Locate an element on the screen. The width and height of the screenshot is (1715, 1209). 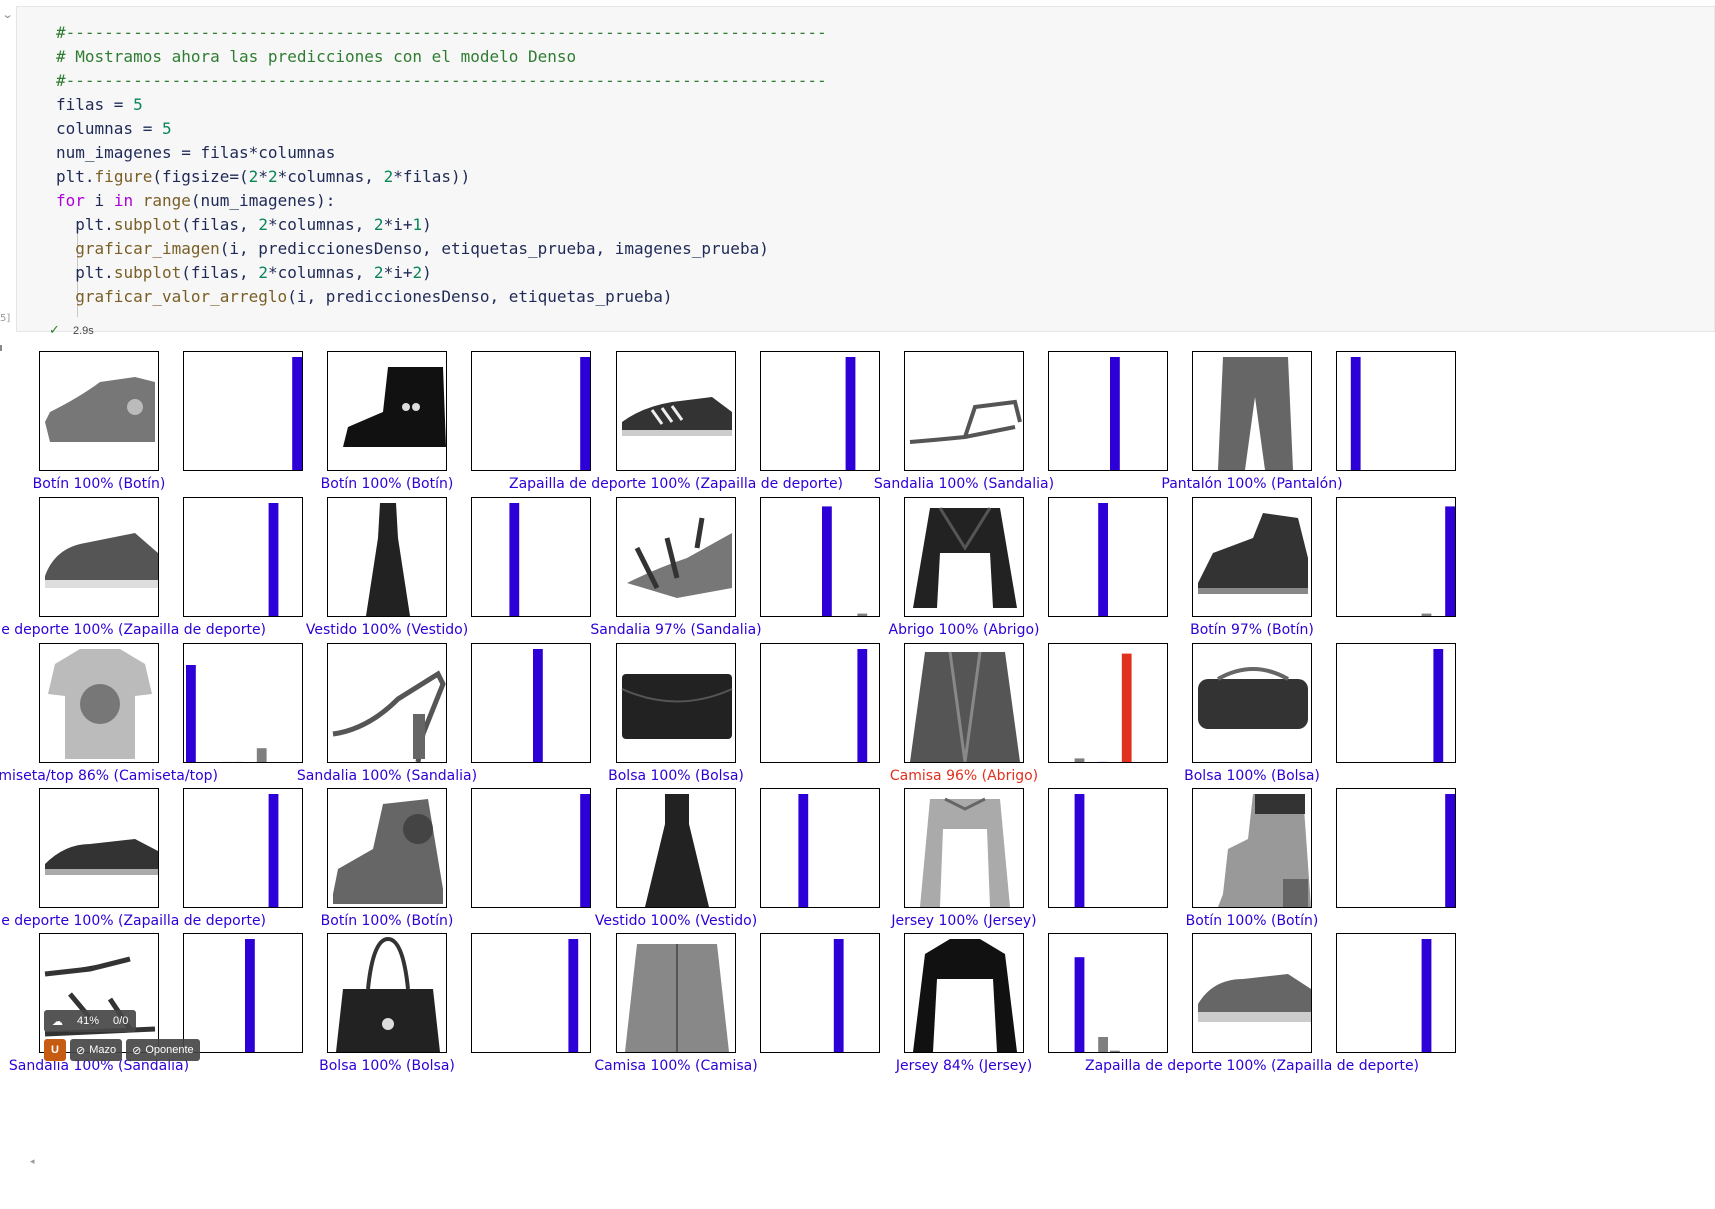
overlay-percent: 41% is located at coordinates (88, 1021).